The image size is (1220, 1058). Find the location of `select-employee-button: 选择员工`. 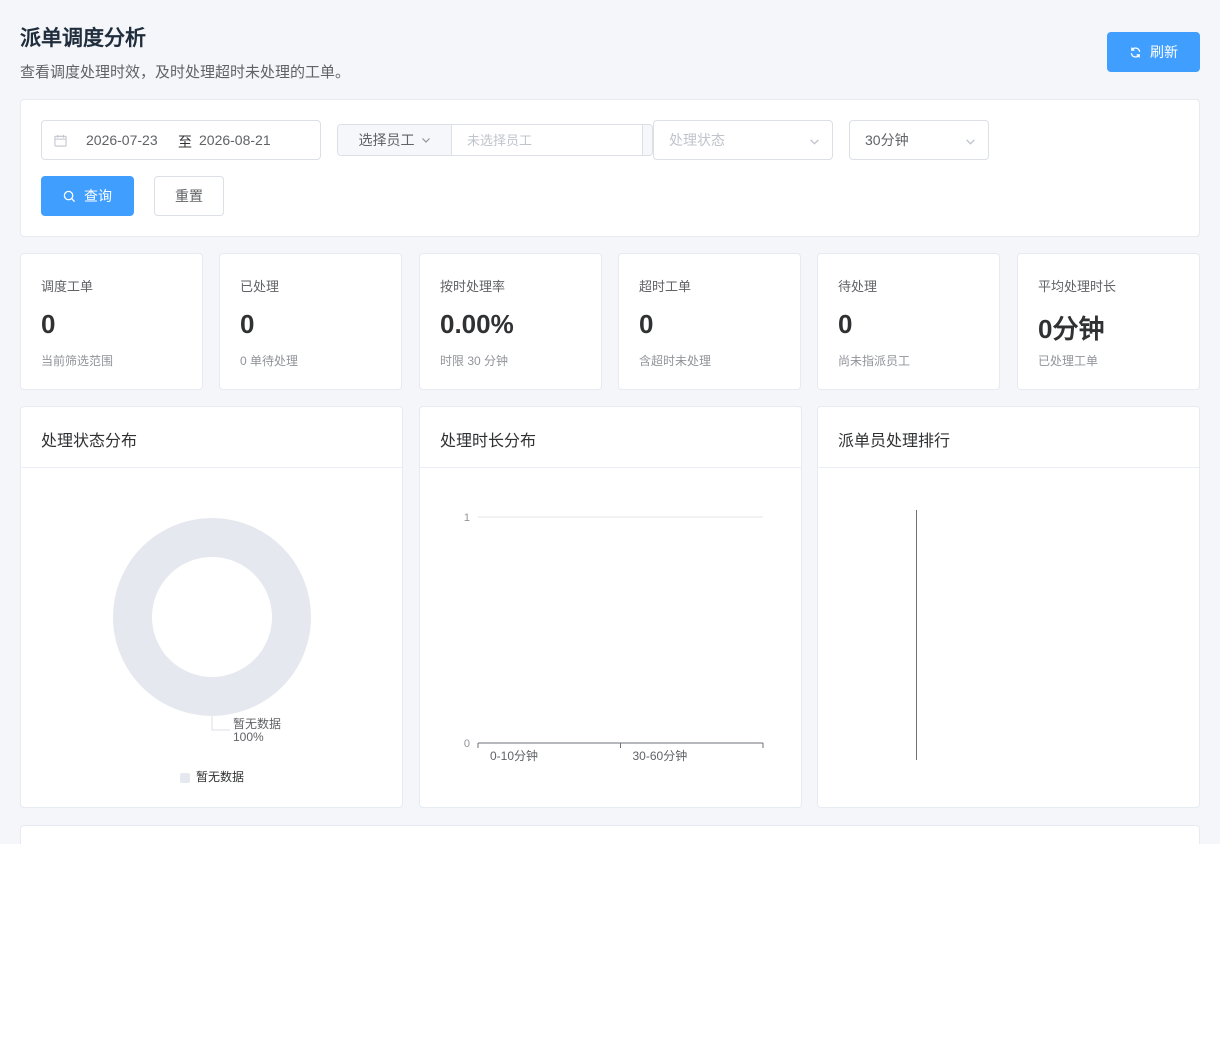

select-employee-button: 选择员工 is located at coordinates (395, 140).